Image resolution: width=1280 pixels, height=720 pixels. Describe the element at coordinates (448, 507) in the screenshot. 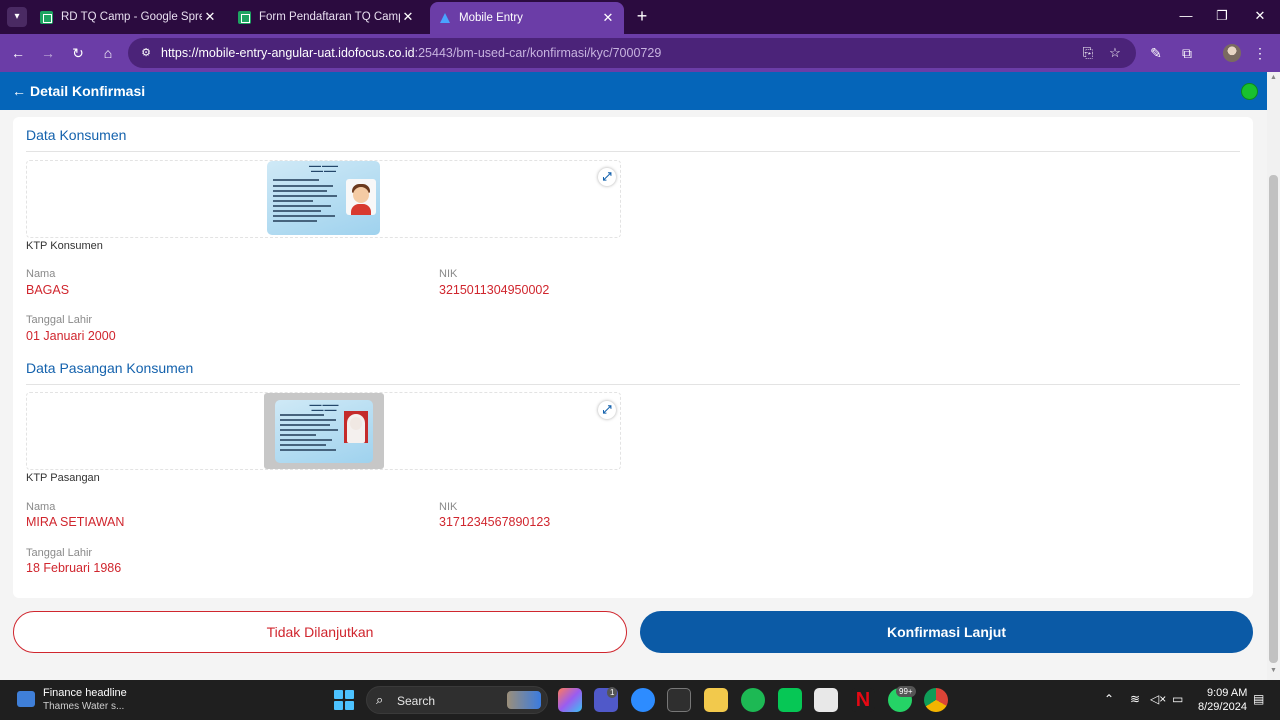

I see `spouse-nik-label: NIK` at that location.